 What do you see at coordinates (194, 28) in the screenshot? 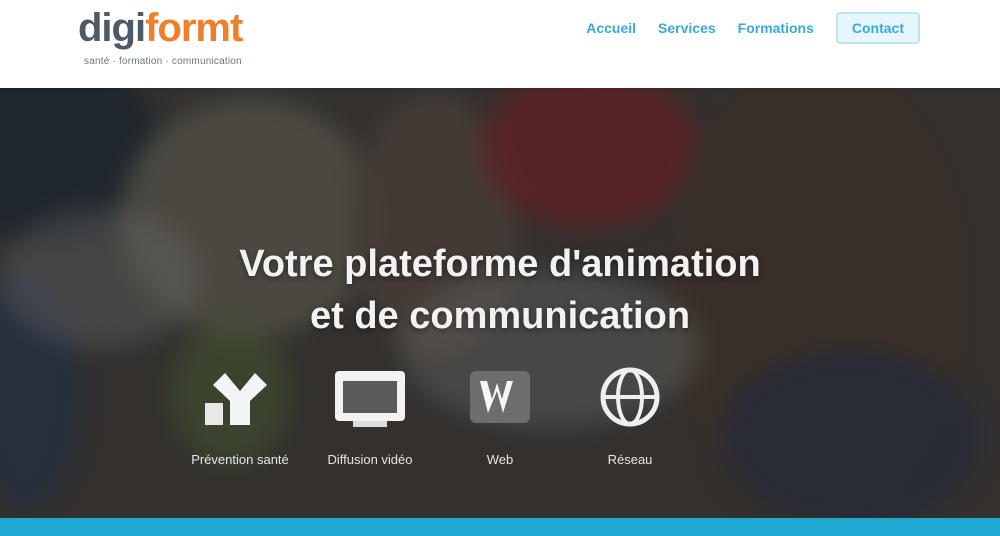
I see `logo-part-2: formt` at bounding box center [194, 28].